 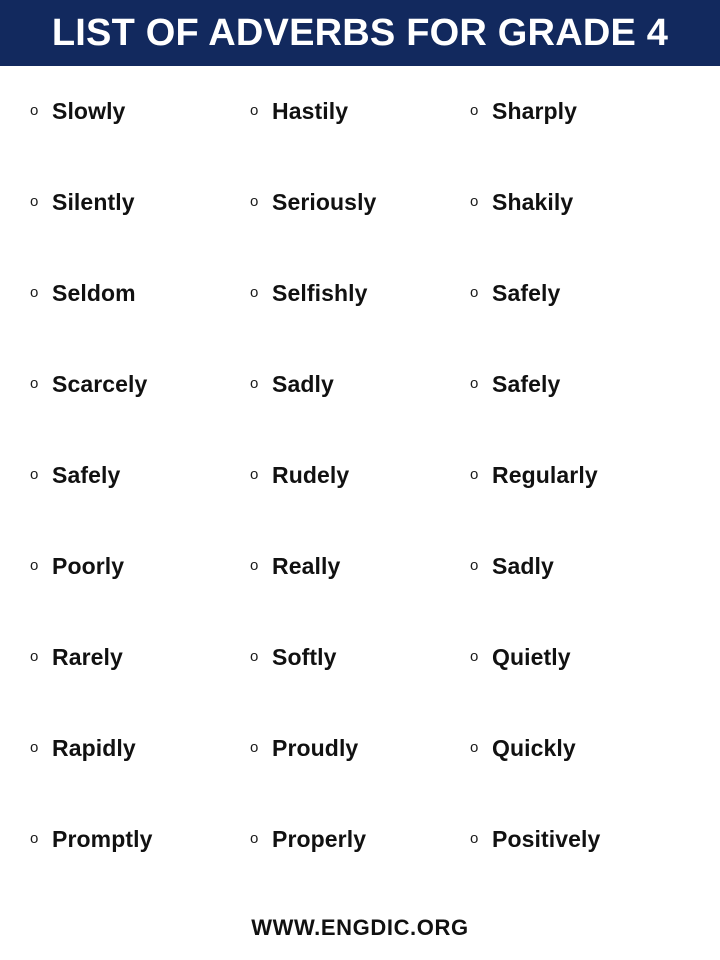 I want to click on adverb-word: Positively, so click(x=546, y=839).